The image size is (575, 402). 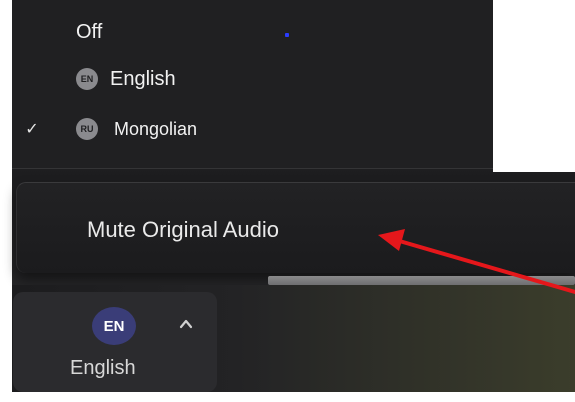 What do you see at coordinates (252, 129) in the screenshot?
I see `menu-item-mongolian: ✓ RU Mongolian` at bounding box center [252, 129].